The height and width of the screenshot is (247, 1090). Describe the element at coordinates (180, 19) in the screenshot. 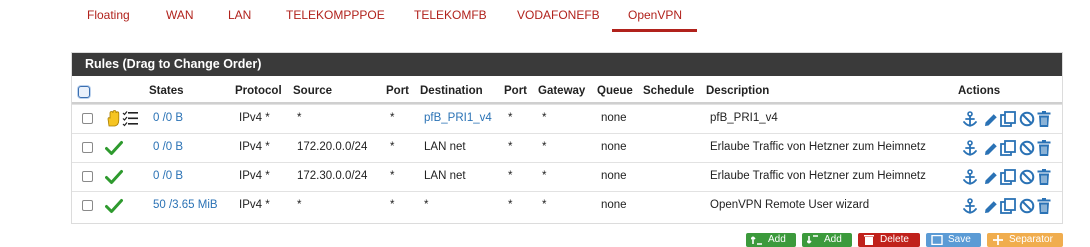

I see `tab-wan: WAN` at that location.